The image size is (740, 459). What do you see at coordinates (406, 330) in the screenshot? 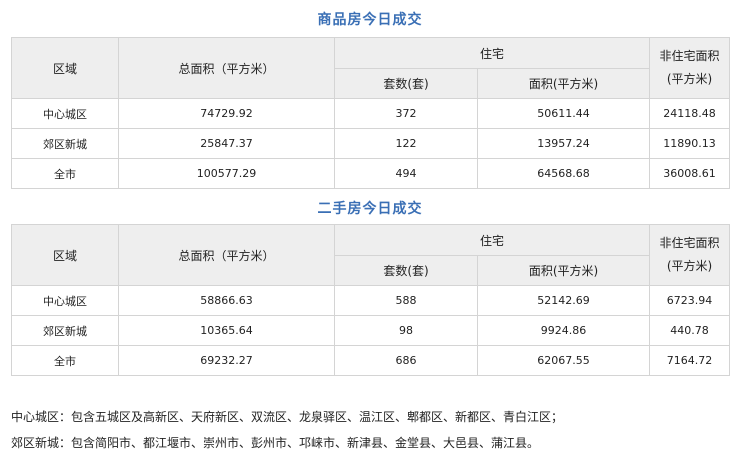
I see `cell-units: 98` at bounding box center [406, 330].